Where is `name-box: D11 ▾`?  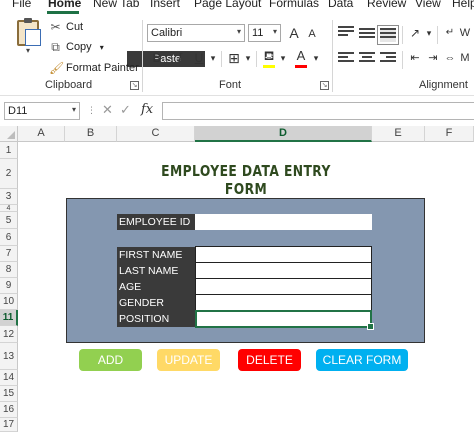 name-box: D11 ▾ is located at coordinates (42, 111).